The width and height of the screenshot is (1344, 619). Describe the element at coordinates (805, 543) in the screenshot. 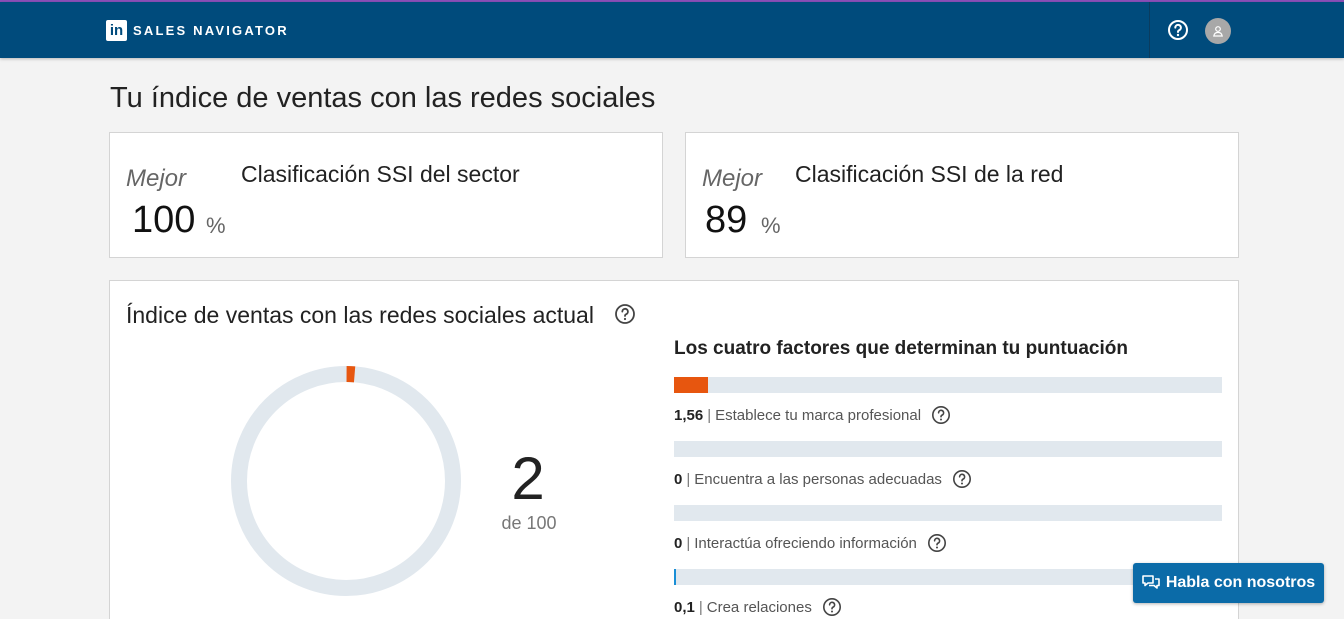

I see `factor-label: Interactúa ofreciendo información` at that location.